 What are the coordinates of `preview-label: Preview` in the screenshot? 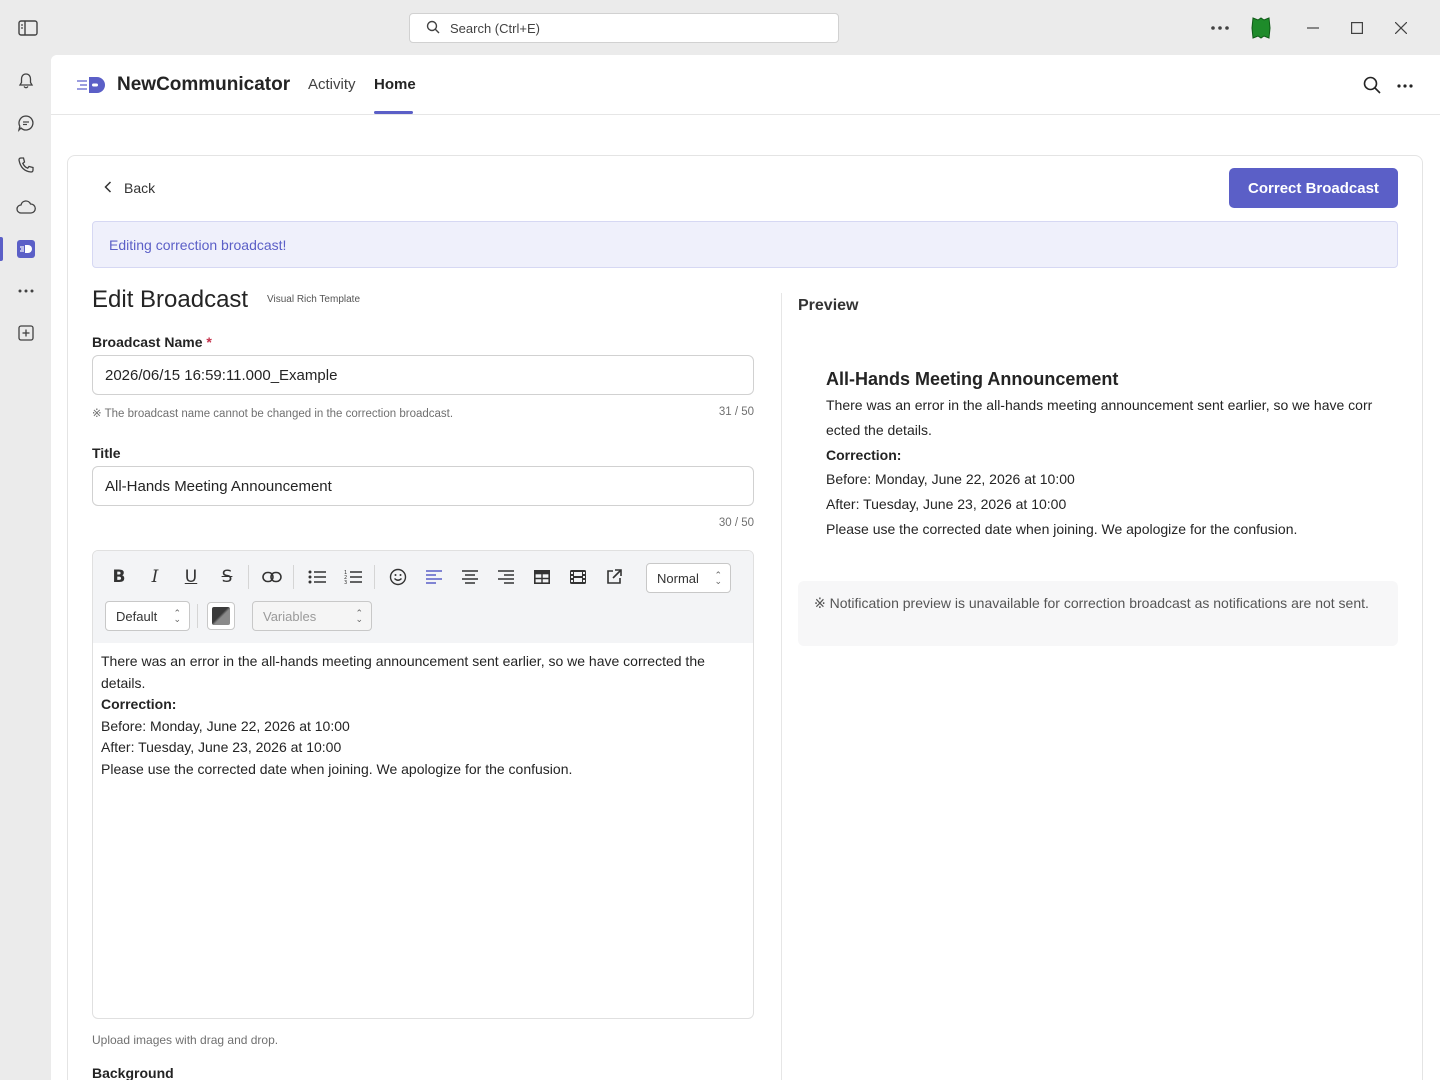 It's located at (828, 305).